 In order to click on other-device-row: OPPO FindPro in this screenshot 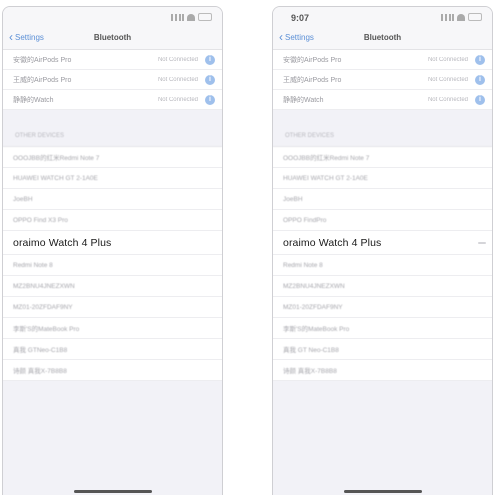, I will do `click(382, 220)`.